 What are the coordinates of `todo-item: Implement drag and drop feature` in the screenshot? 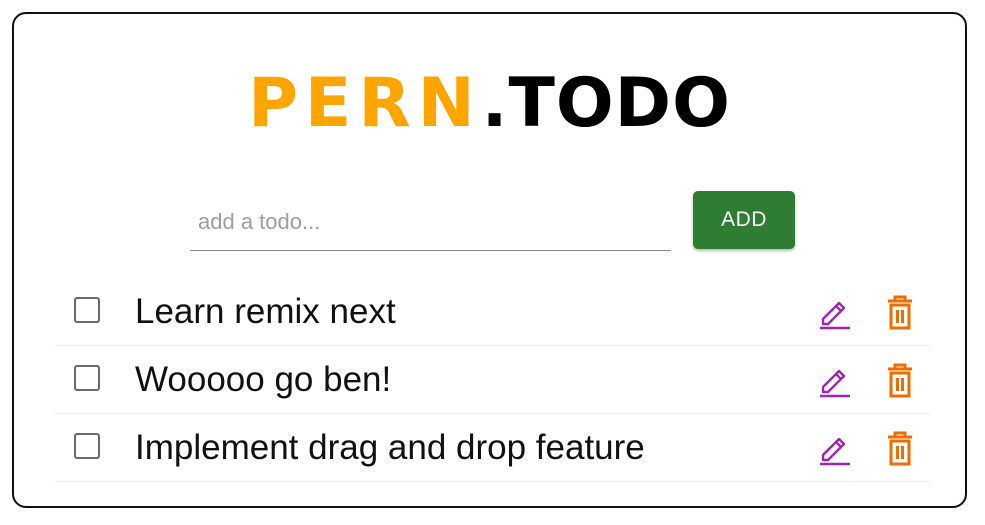 It's located at (492, 448).